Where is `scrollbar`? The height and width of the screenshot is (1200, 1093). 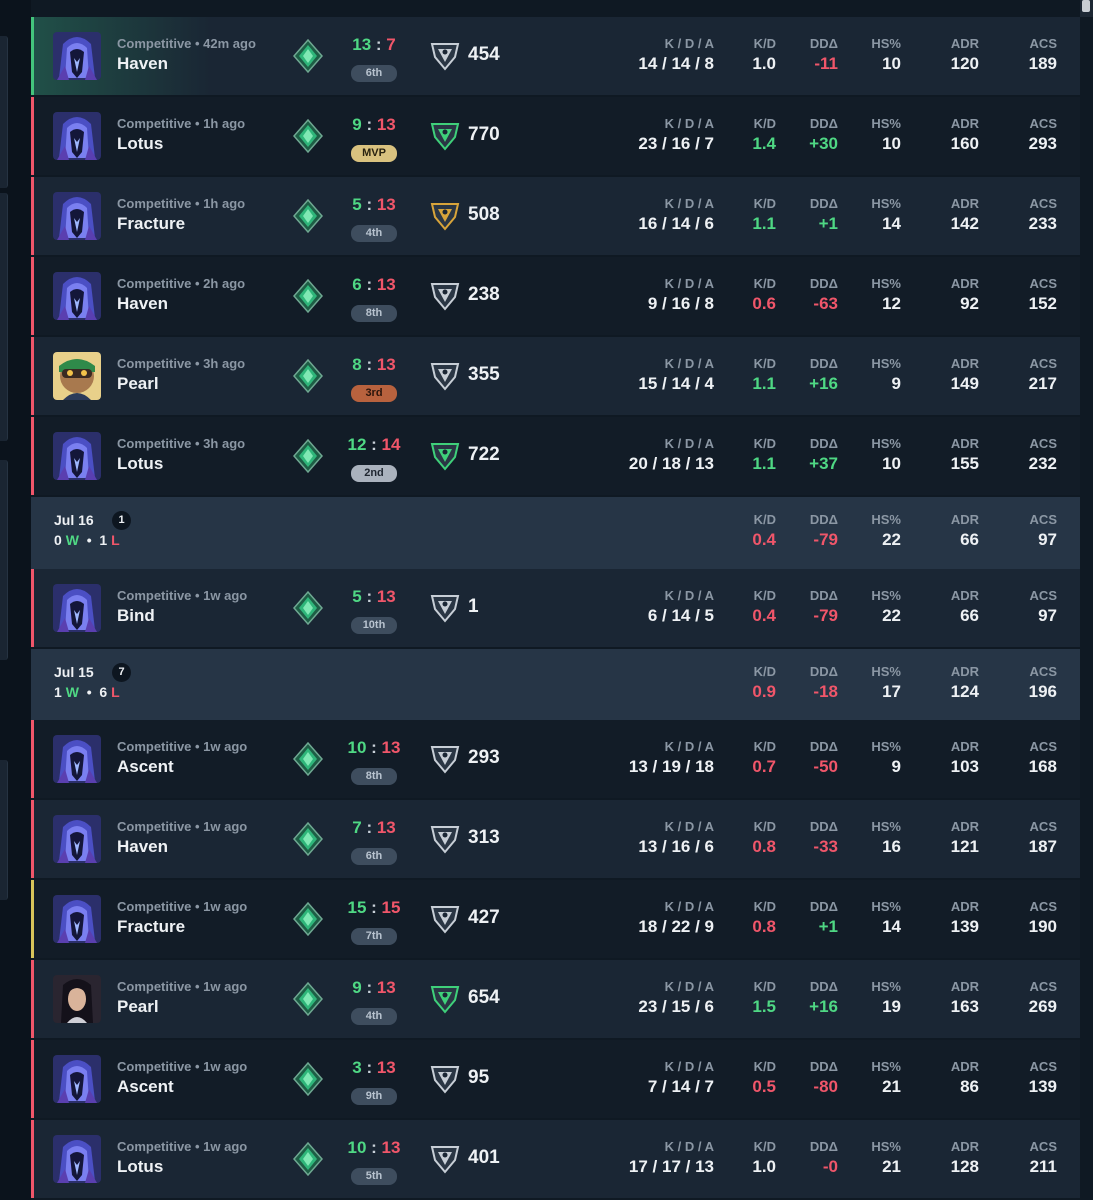
scrollbar is located at coordinates (1086, 8).